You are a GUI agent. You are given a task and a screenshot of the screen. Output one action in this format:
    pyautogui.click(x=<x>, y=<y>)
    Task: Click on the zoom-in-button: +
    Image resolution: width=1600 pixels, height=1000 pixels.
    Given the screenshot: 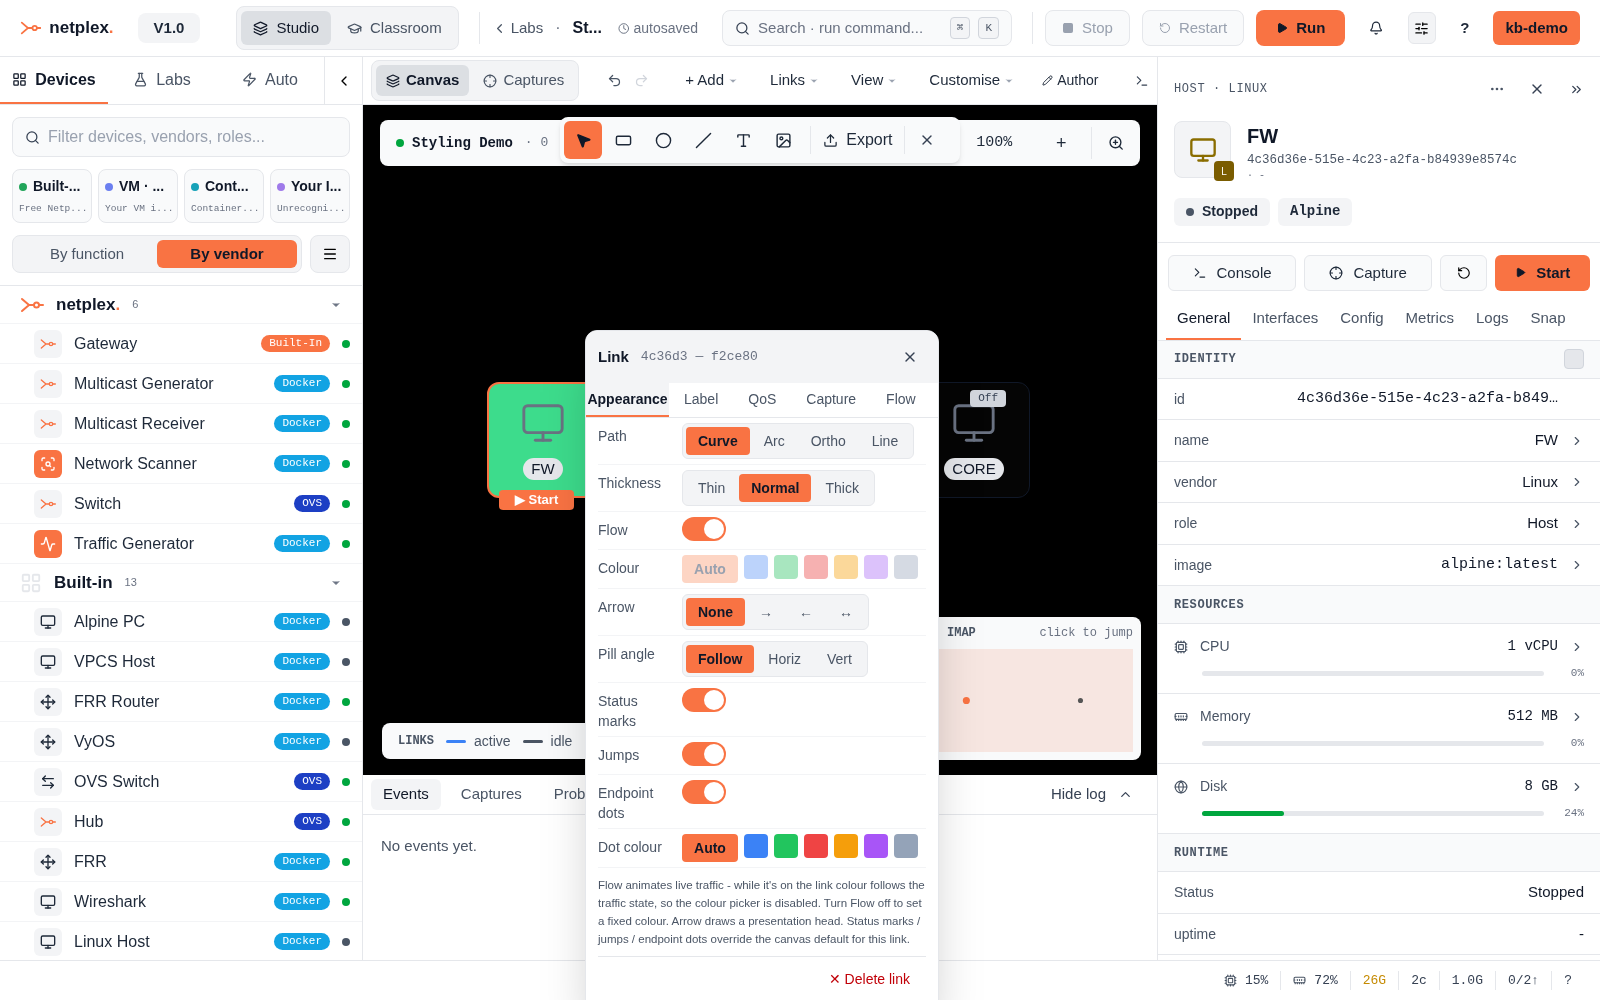 What is the action you would take?
    pyautogui.click(x=1061, y=143)
    